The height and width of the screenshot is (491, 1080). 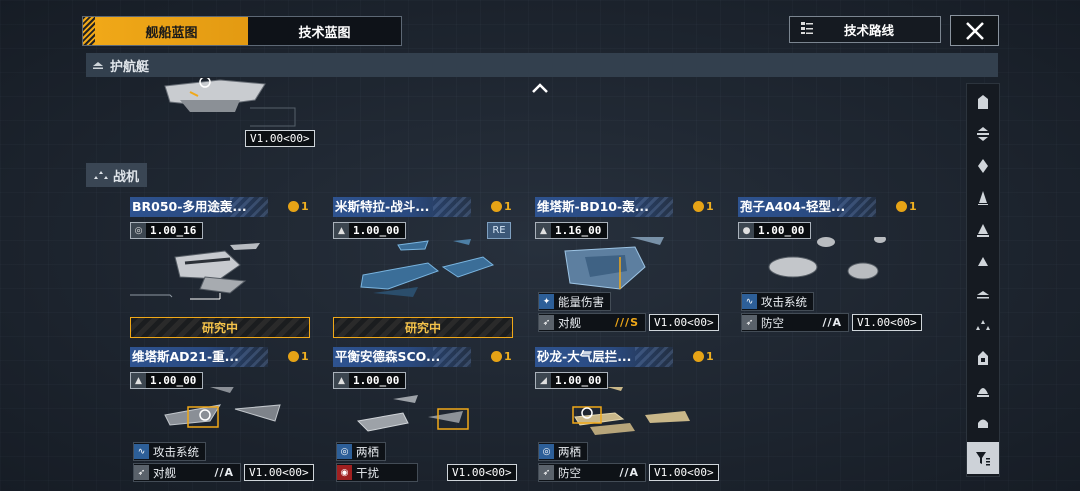 I want to click on tech-route-label: 技术路线, so click(x=869, y=30).